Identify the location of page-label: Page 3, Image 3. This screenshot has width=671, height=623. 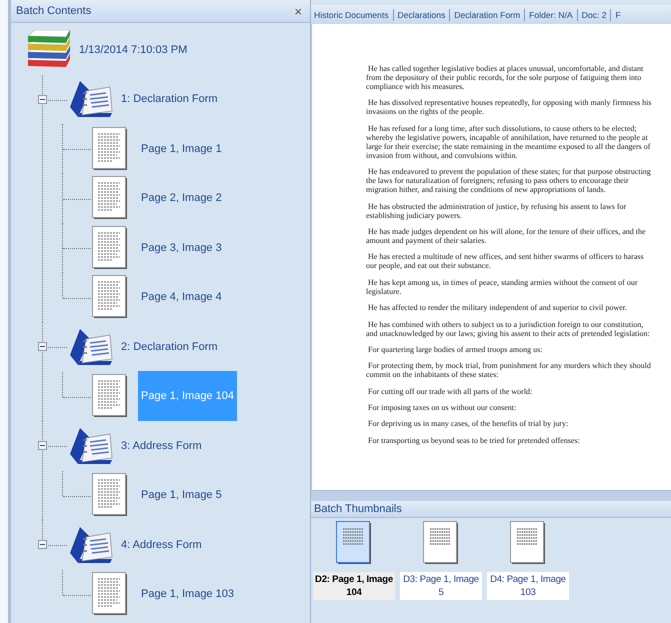
(181, 247).